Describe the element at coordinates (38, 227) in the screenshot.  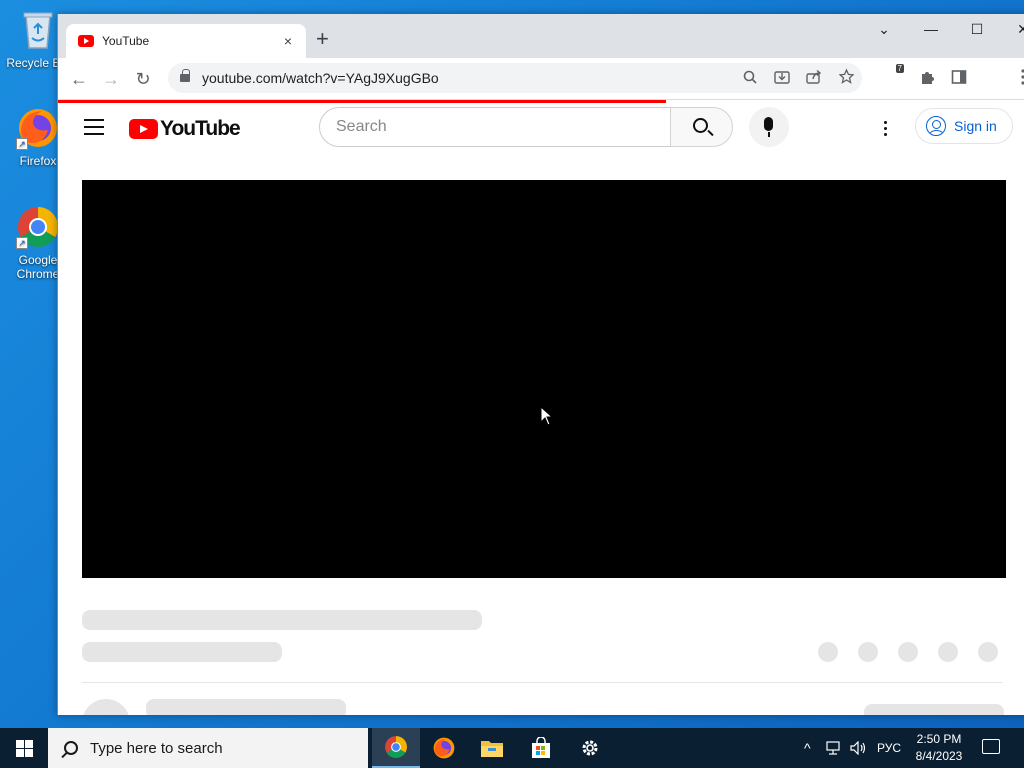
I see `chrome-icon: ↗` at that location.